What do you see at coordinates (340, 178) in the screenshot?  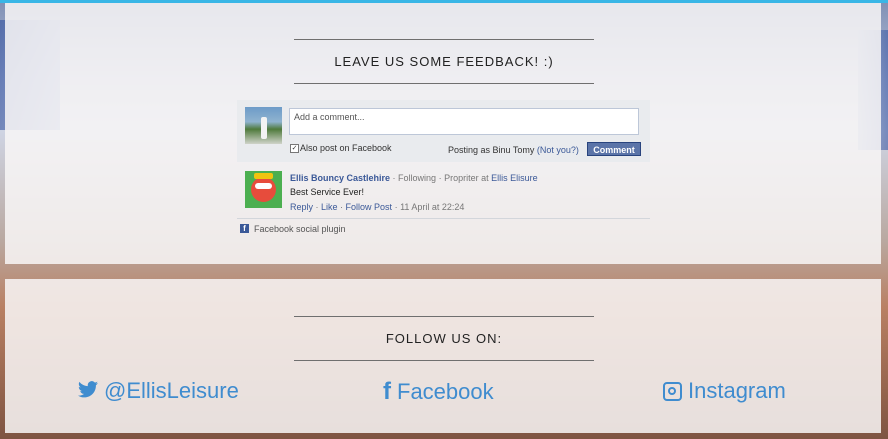 I see `commenter-name-link: Ellis Bouncy Castlehire` at bounding box center [340, 178].